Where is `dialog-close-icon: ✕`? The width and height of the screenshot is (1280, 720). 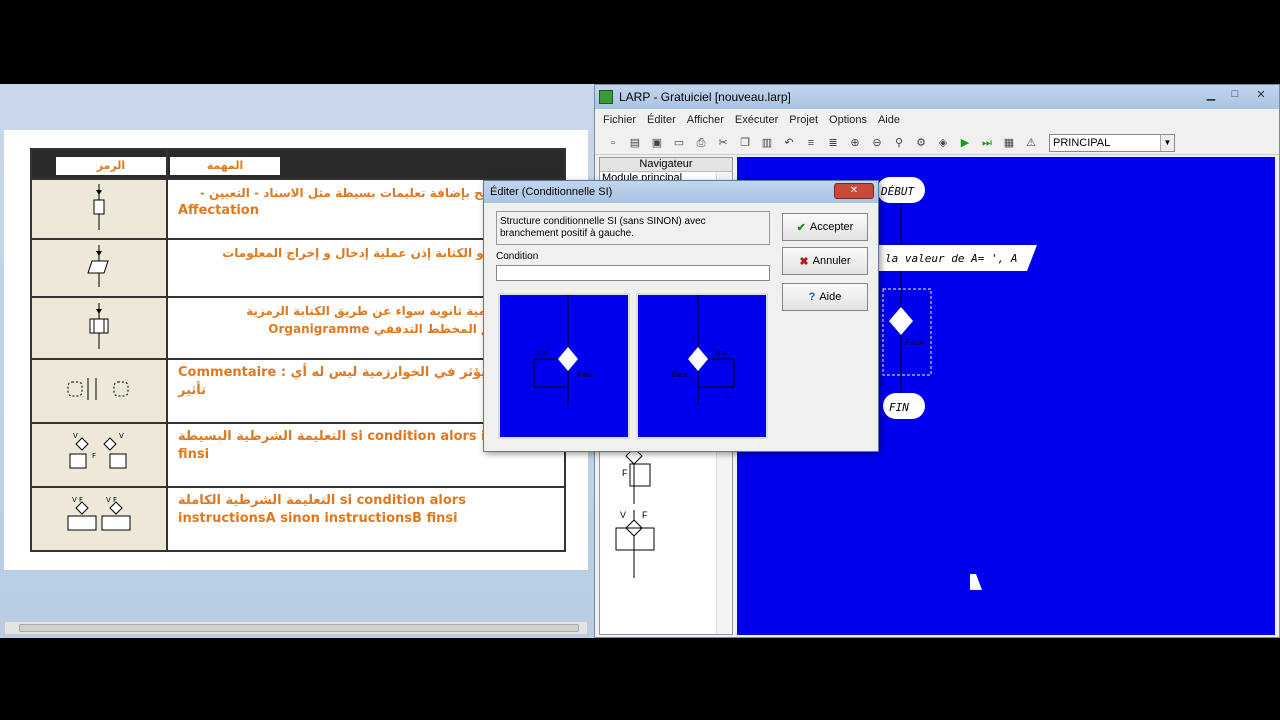 dialog-close-icon: ✕ is located at coordinates (854, 191).